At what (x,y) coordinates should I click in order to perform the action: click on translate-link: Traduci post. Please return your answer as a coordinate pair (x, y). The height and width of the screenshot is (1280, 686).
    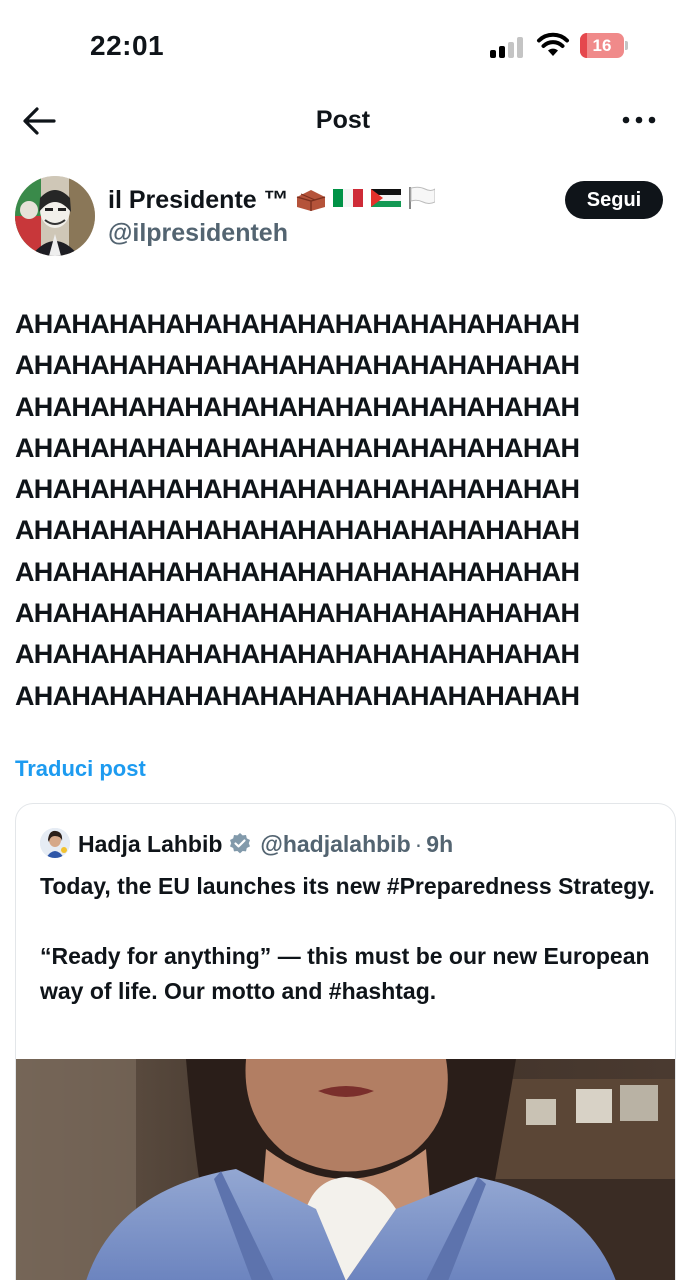
    Looking at the image, I should click on (80, 769).